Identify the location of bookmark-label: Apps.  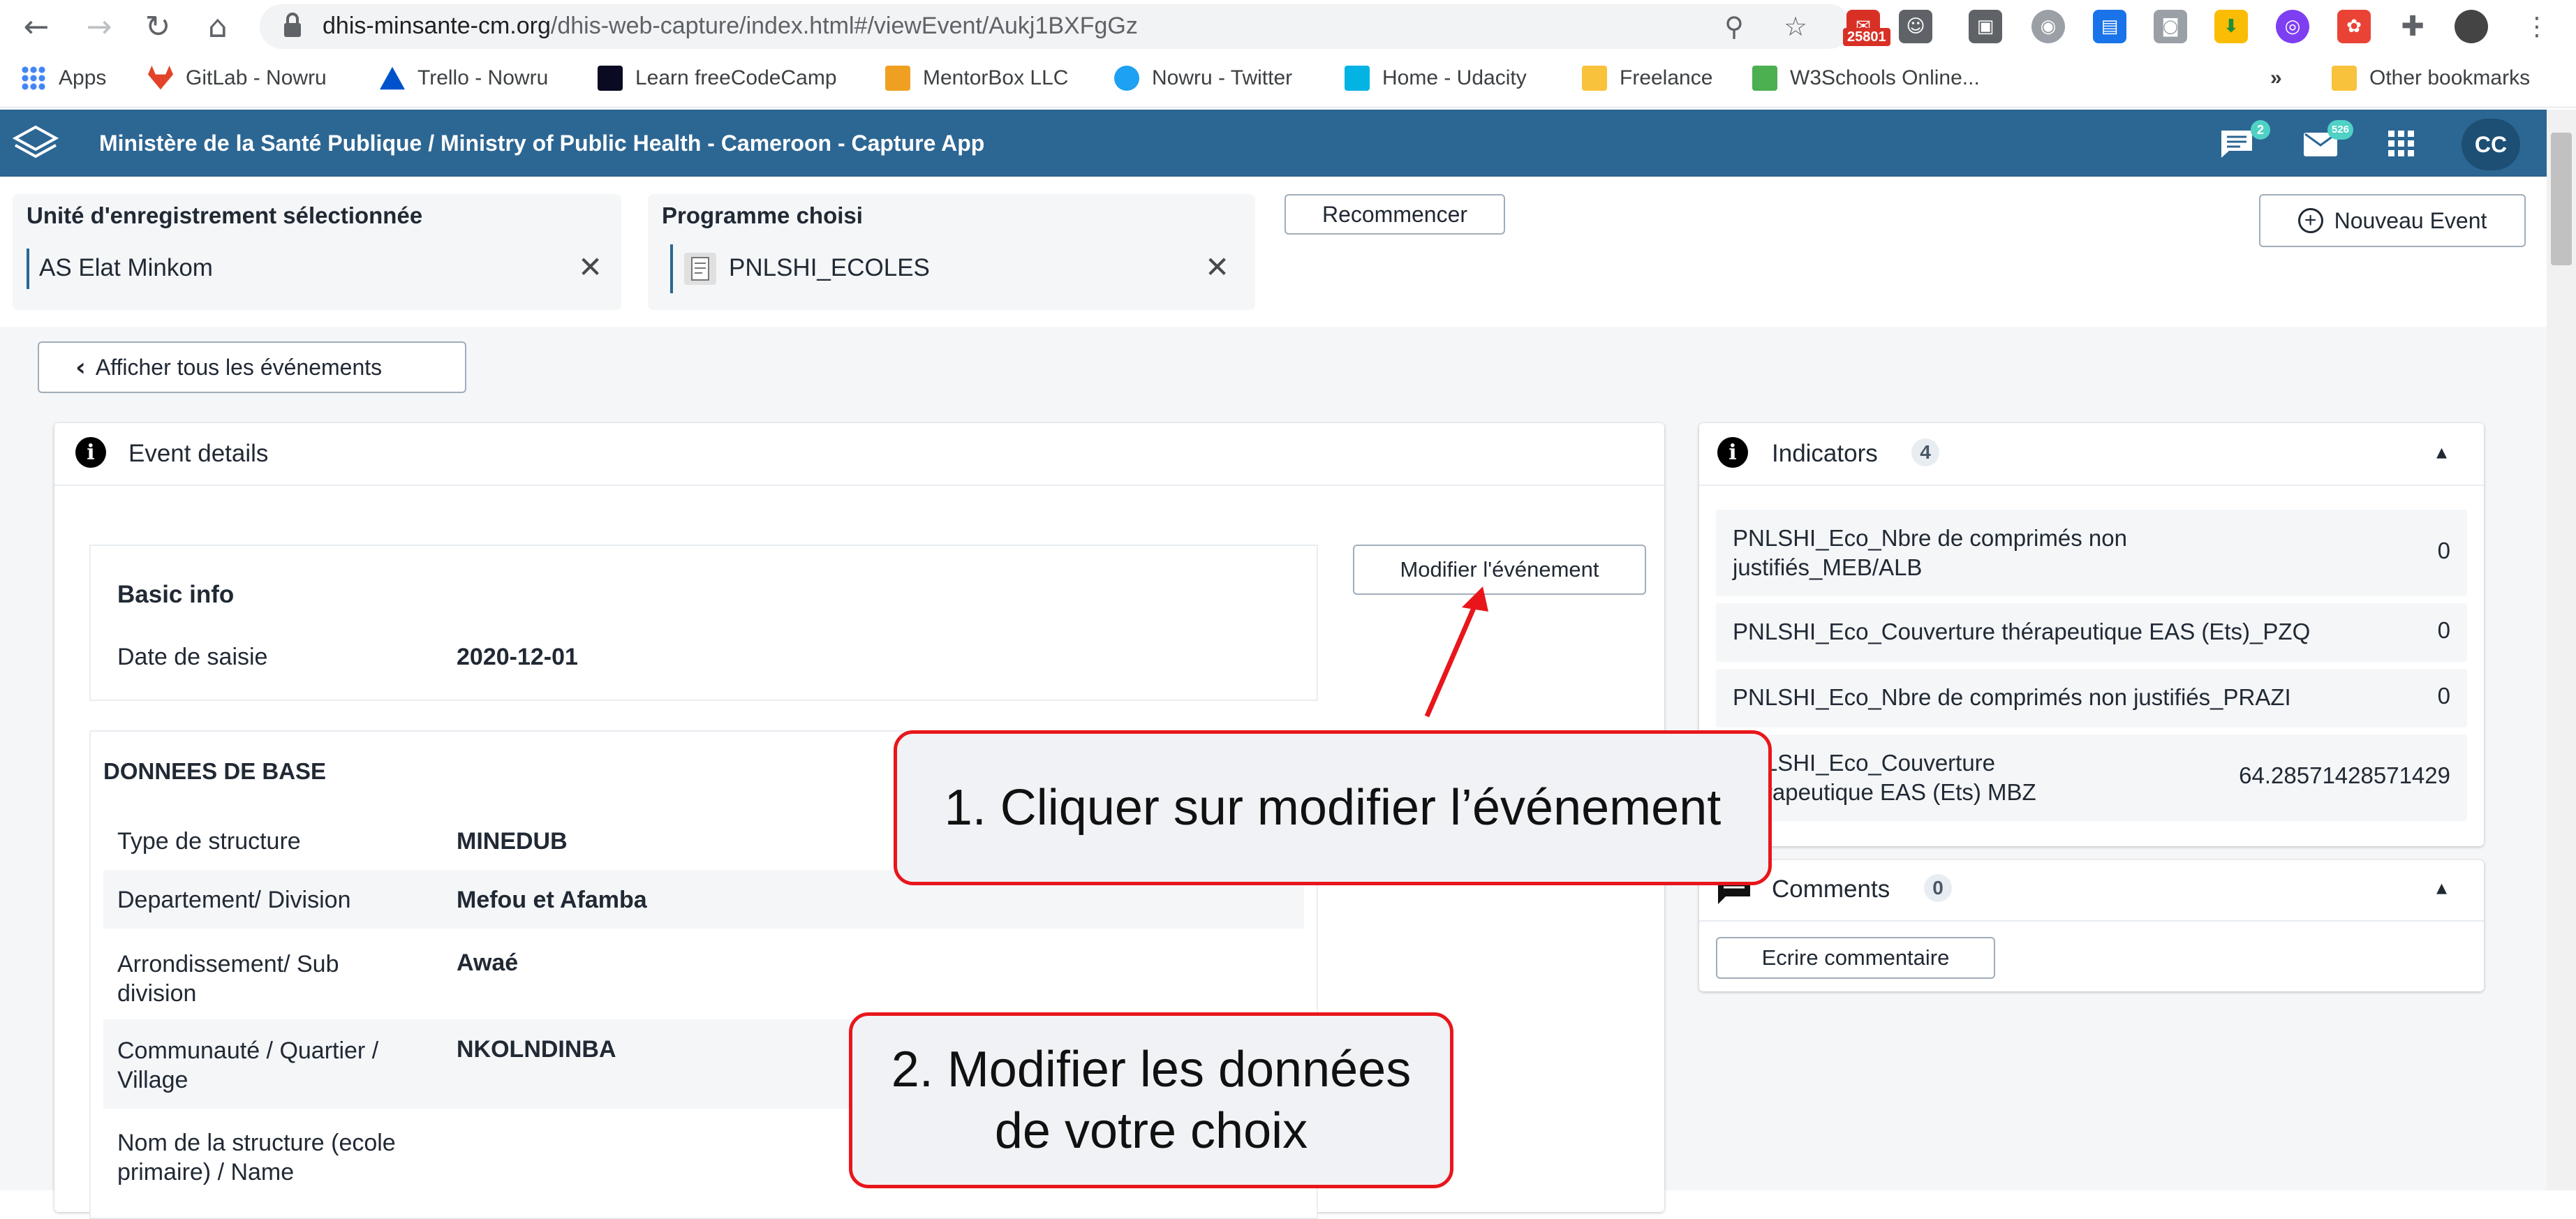
(83, 77).